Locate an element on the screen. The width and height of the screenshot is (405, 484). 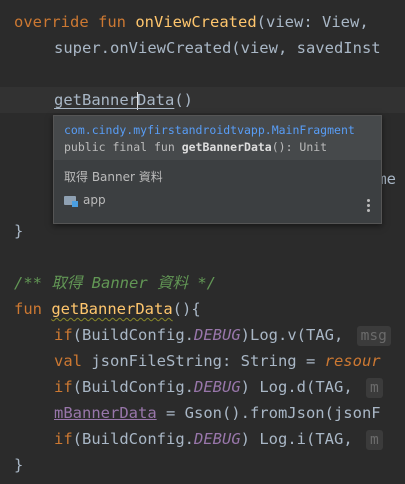
code-line-13: val jsonFileString: String = resour is located at coordinates (217, 361).